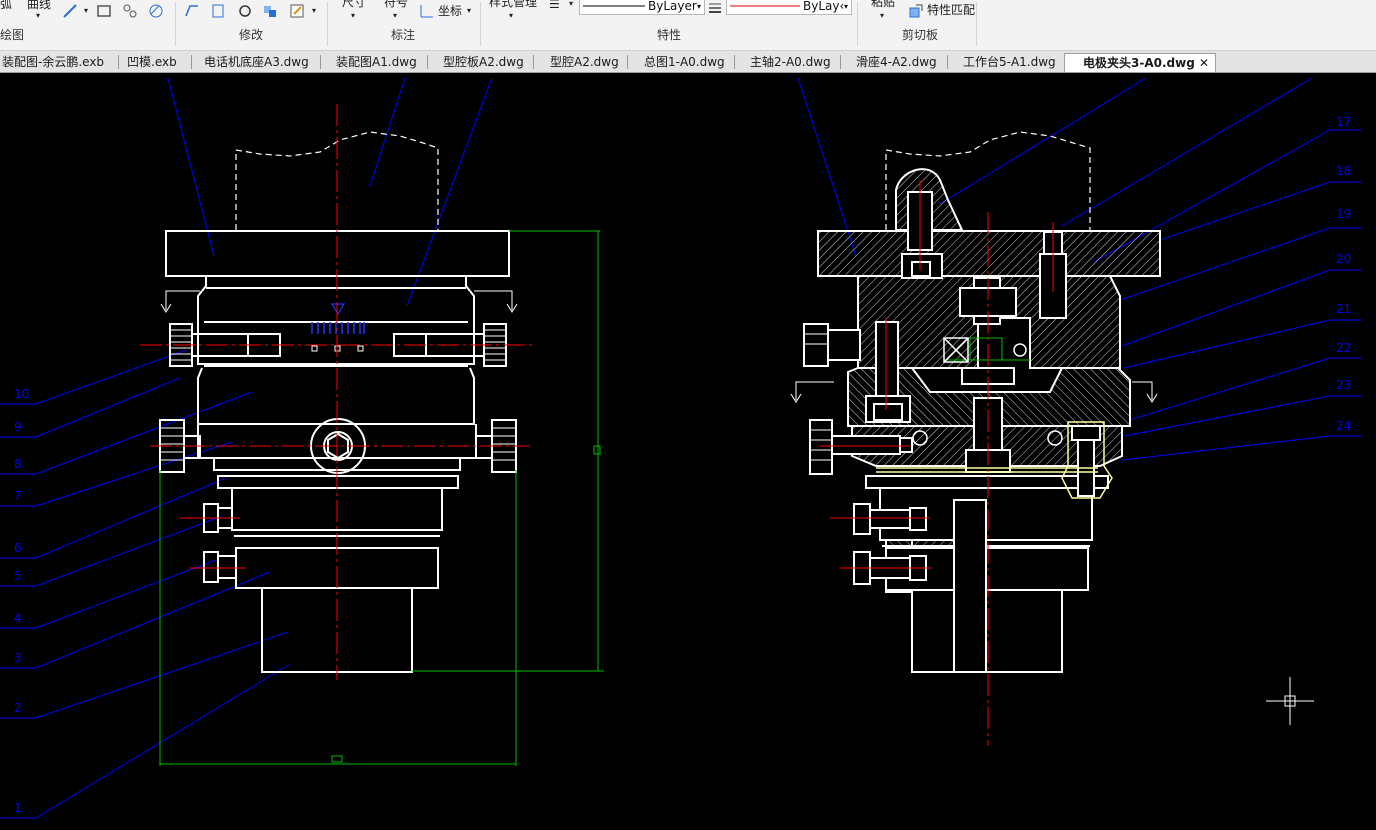 The width and height of the screenshot is (1376, 830). Describe the element at coordinates (1204, 63) in the screenshot. I see `close-tab-icon: ✕` at that location.